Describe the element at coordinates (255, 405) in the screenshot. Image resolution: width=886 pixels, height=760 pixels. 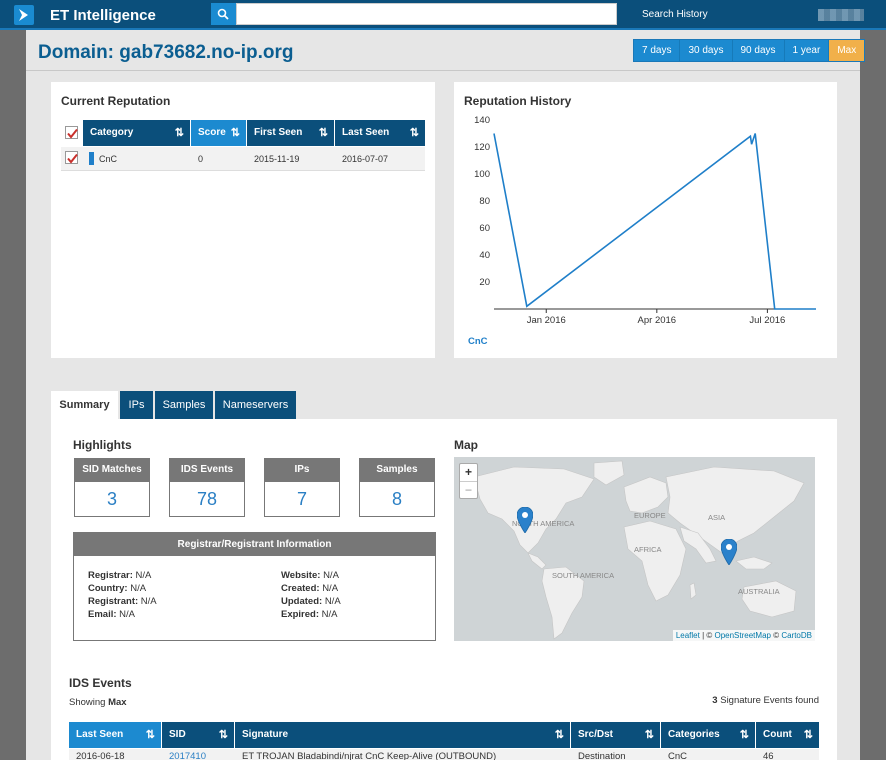
I see `tab-nameservers: Nameservers` at that location.